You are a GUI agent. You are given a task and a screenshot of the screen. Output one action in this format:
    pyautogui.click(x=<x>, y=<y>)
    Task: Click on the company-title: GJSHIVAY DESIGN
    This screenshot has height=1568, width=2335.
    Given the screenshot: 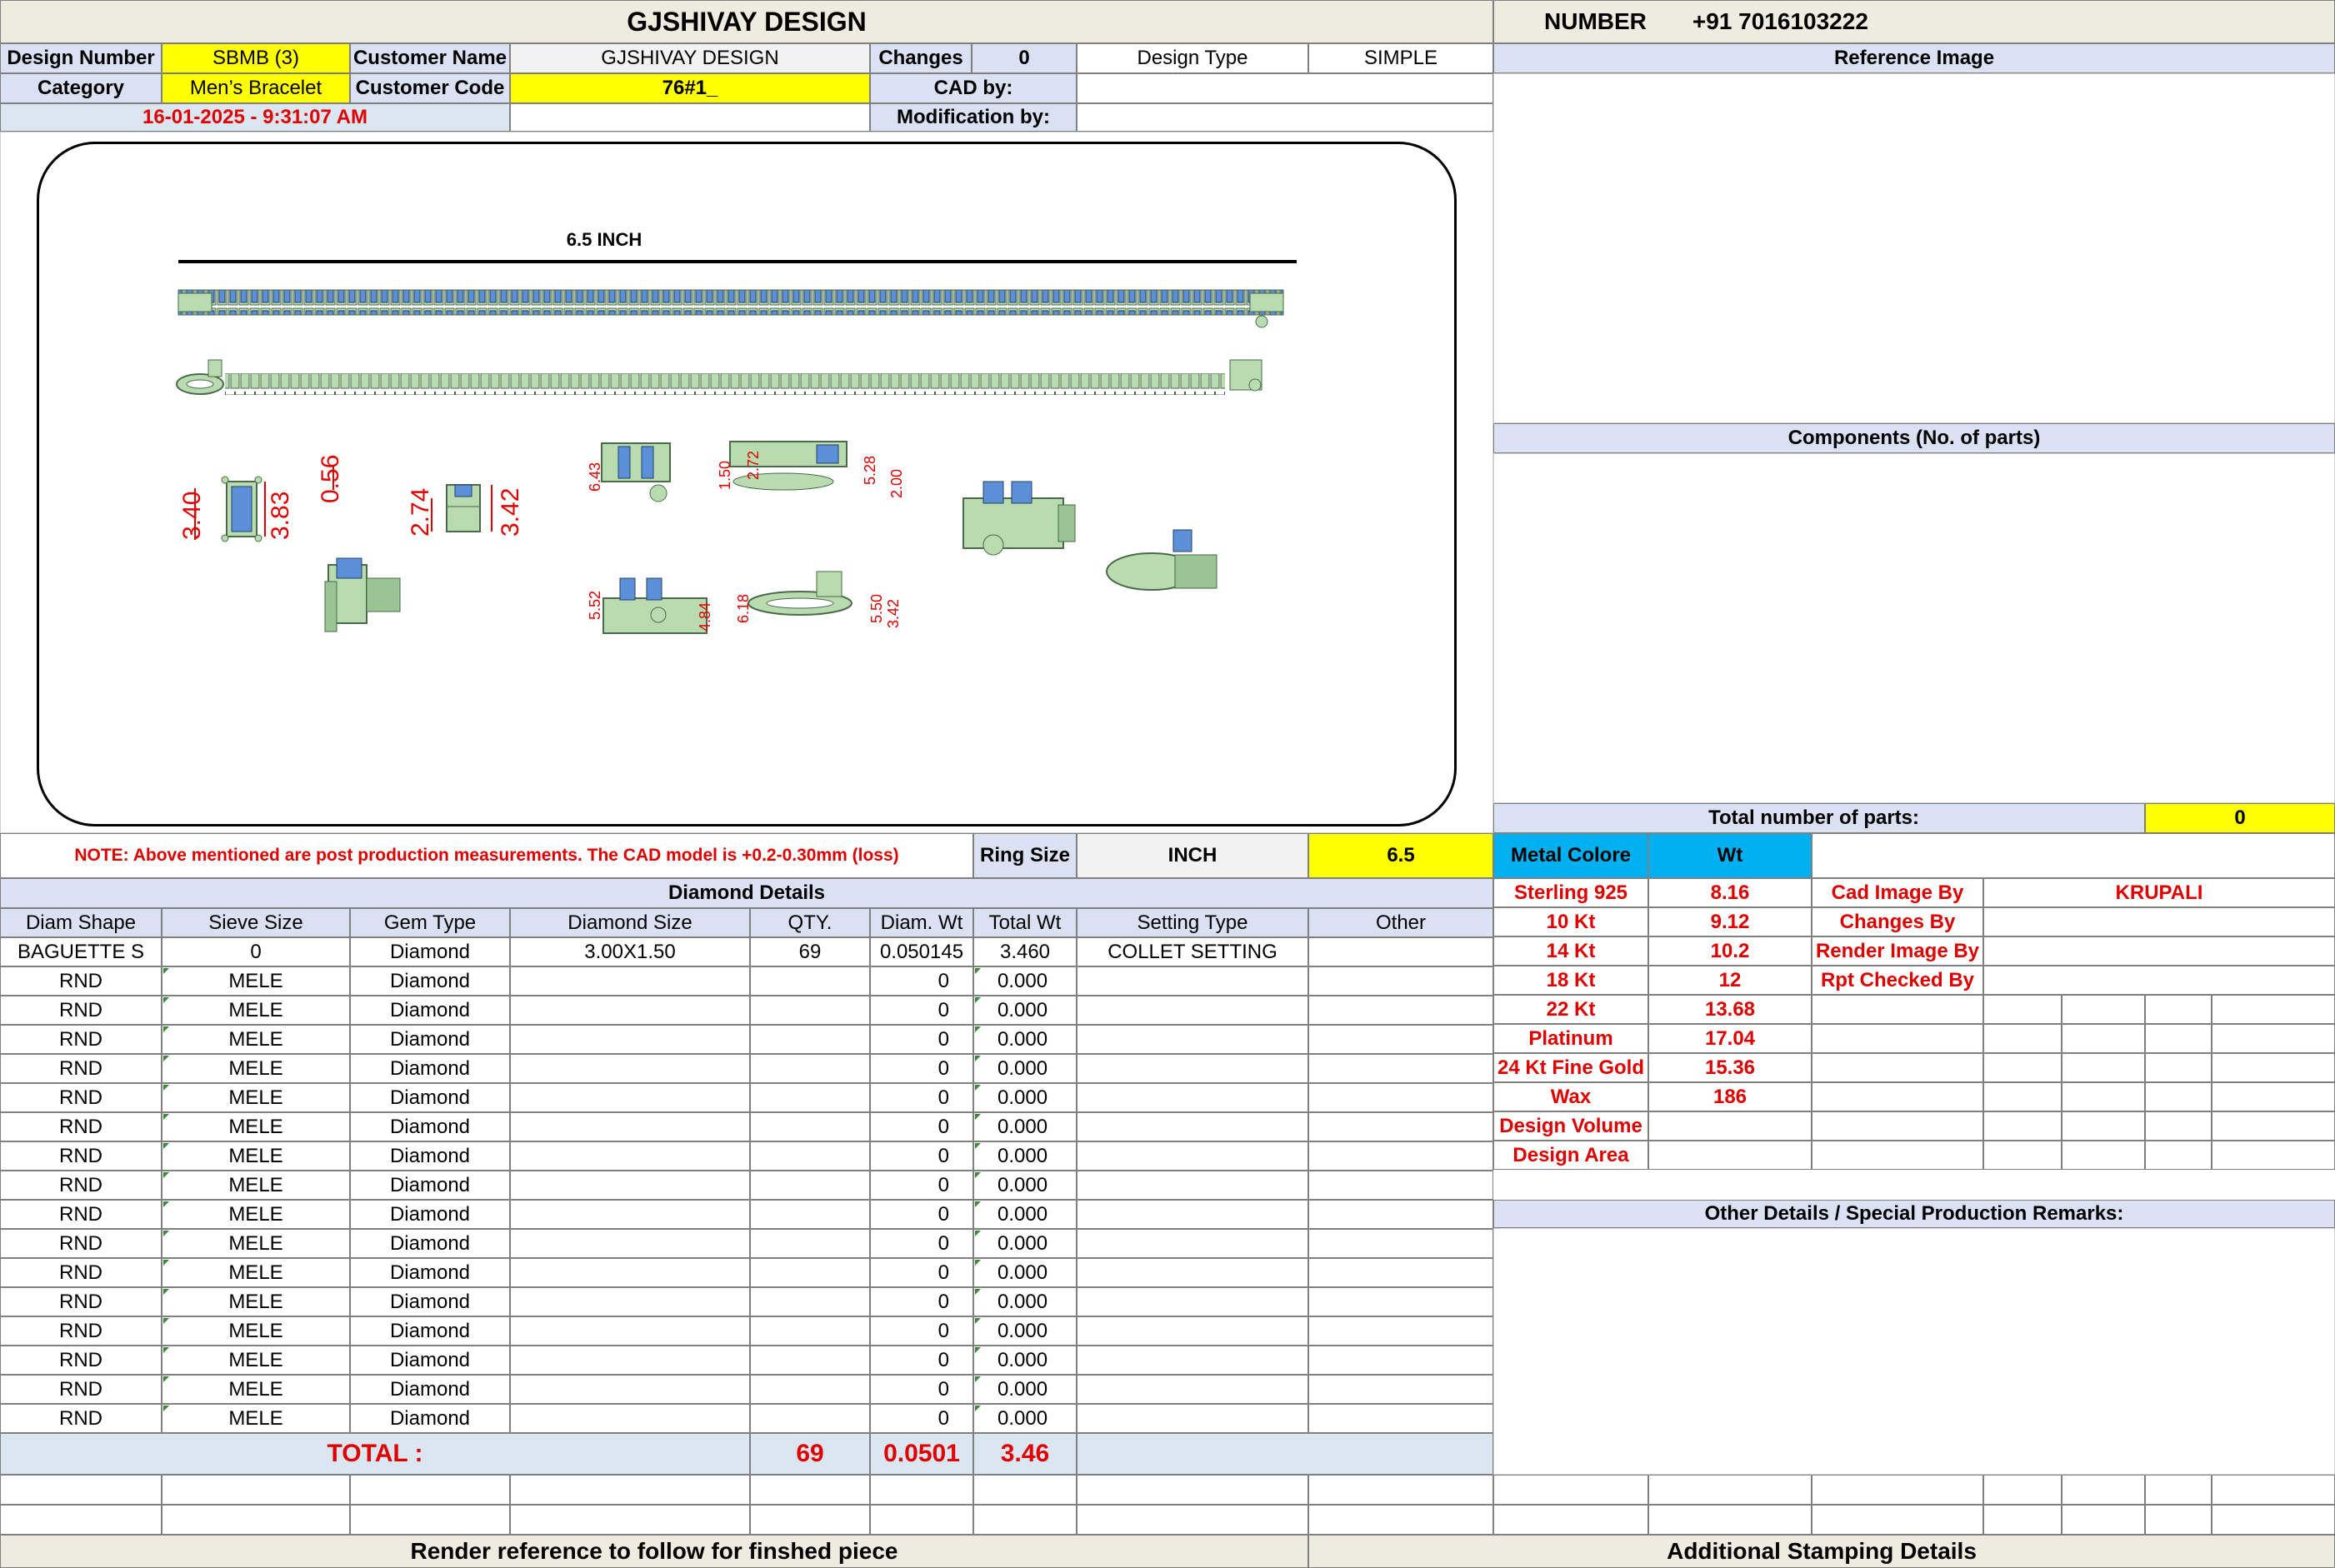 What is the action you would take?
    pyautogui.click(x=746, y=21)
    